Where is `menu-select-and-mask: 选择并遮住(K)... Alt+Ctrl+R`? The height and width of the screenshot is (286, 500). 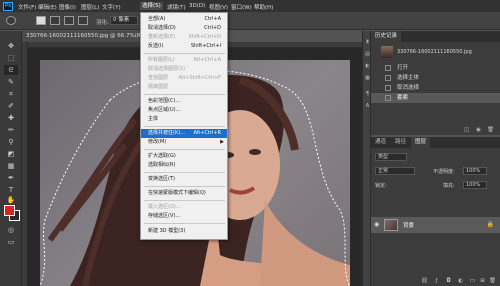
menu-select-and-mask: 选择并遮住(K)... Alt+Ctrl+R is located at coordinates (184, 133).